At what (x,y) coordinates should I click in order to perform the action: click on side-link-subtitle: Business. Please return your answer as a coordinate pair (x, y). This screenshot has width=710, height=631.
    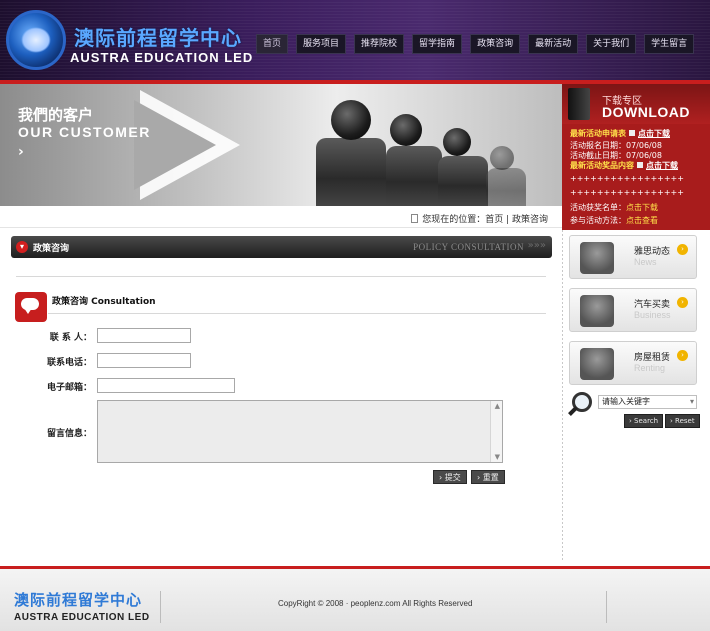
    Looking at the image, I should click on (652, 315).